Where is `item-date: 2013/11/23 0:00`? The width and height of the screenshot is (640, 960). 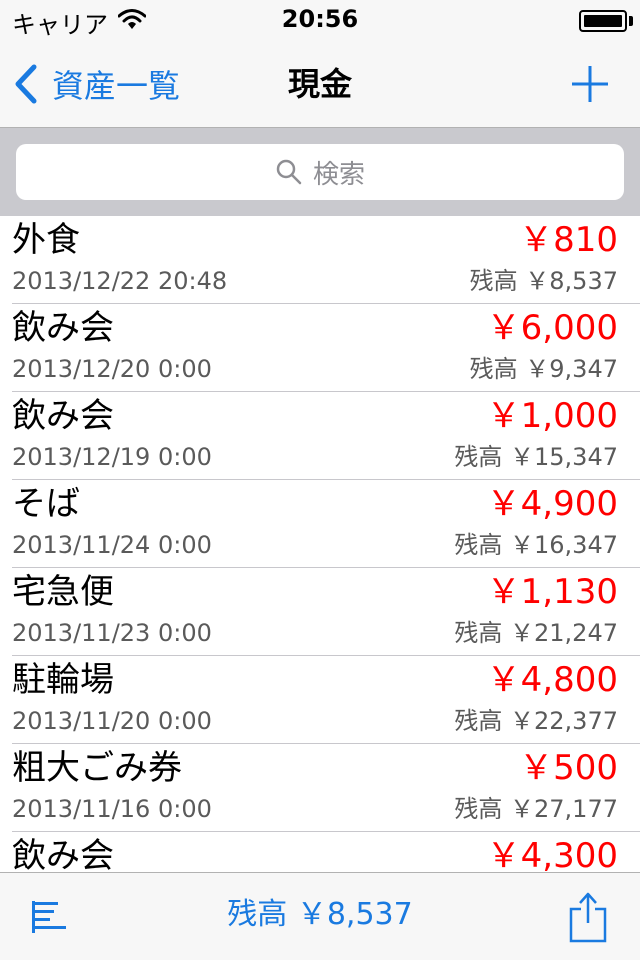 item-date: 2013/11/23 0:00 is located at coordinates (112, 633).